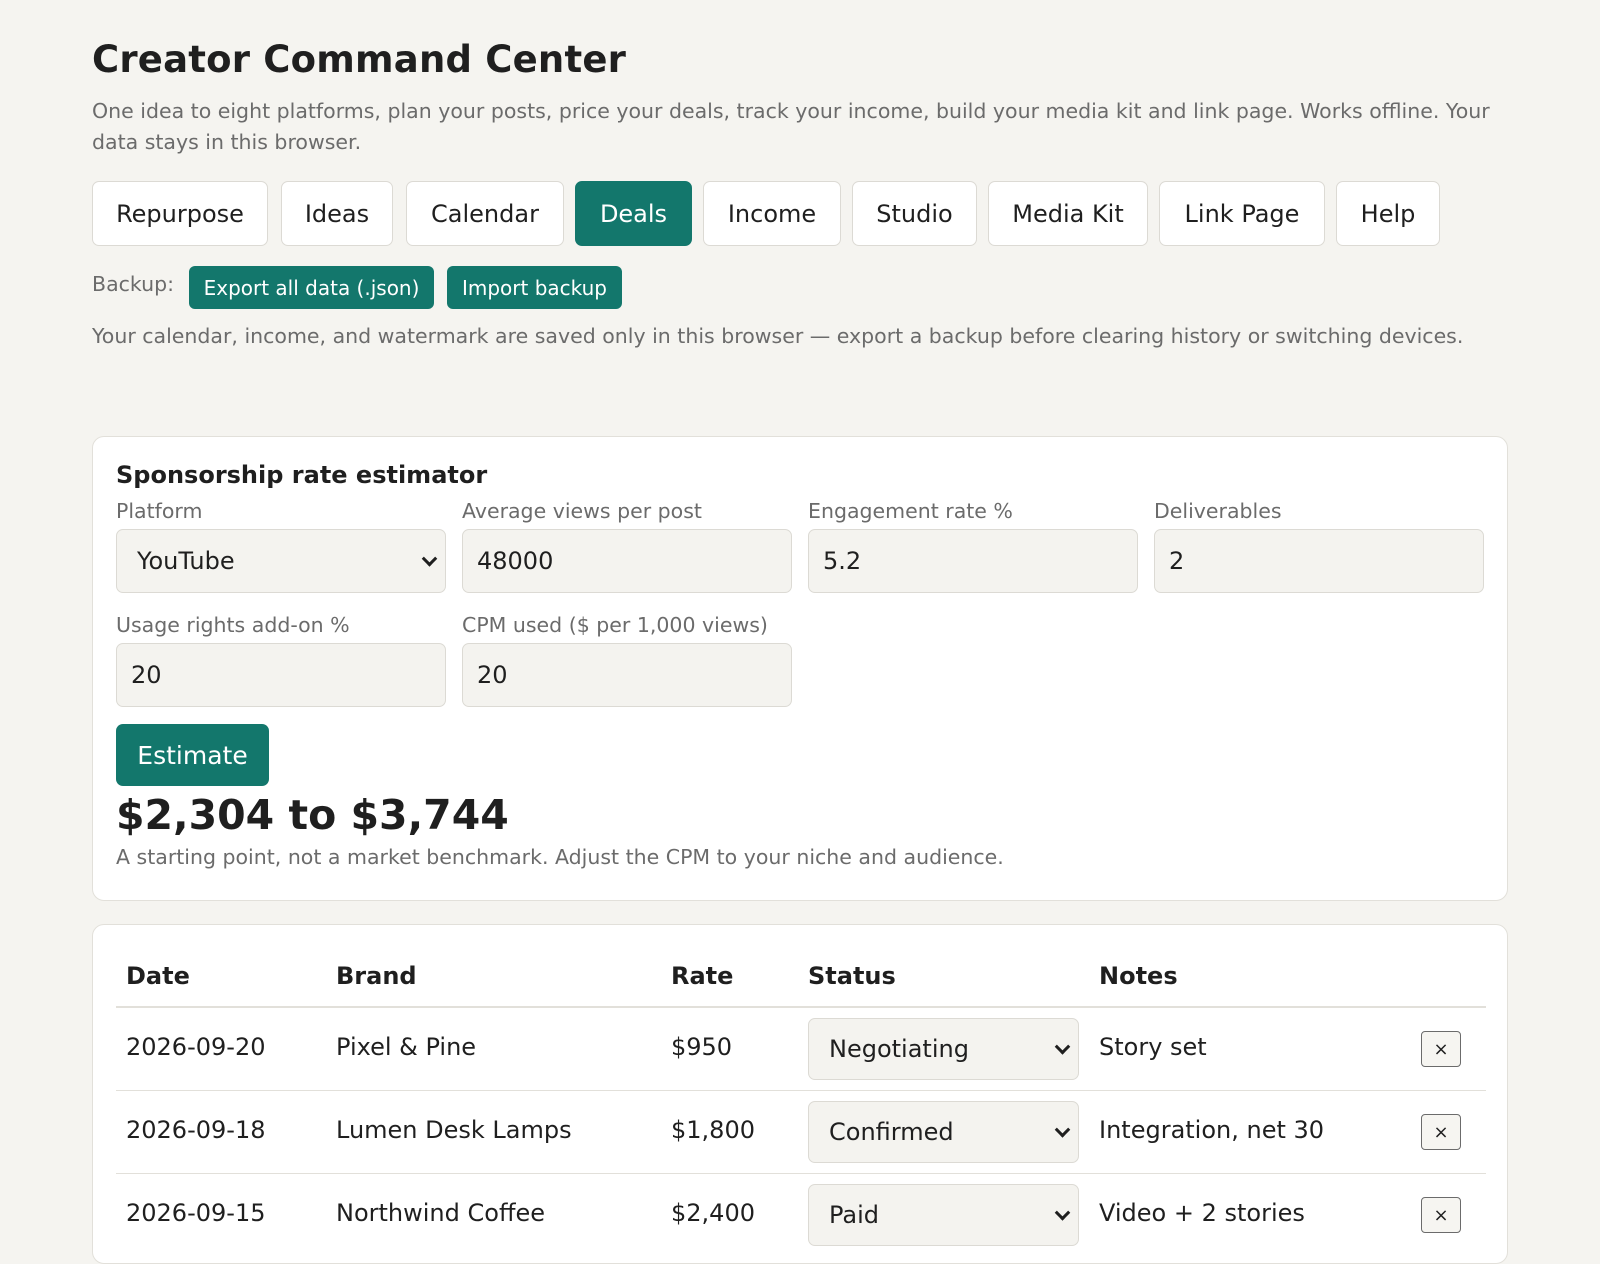 The height and width of the screenshot is (1264, 1600). I want to click on backup-label: Backup:, so click(133, 284).